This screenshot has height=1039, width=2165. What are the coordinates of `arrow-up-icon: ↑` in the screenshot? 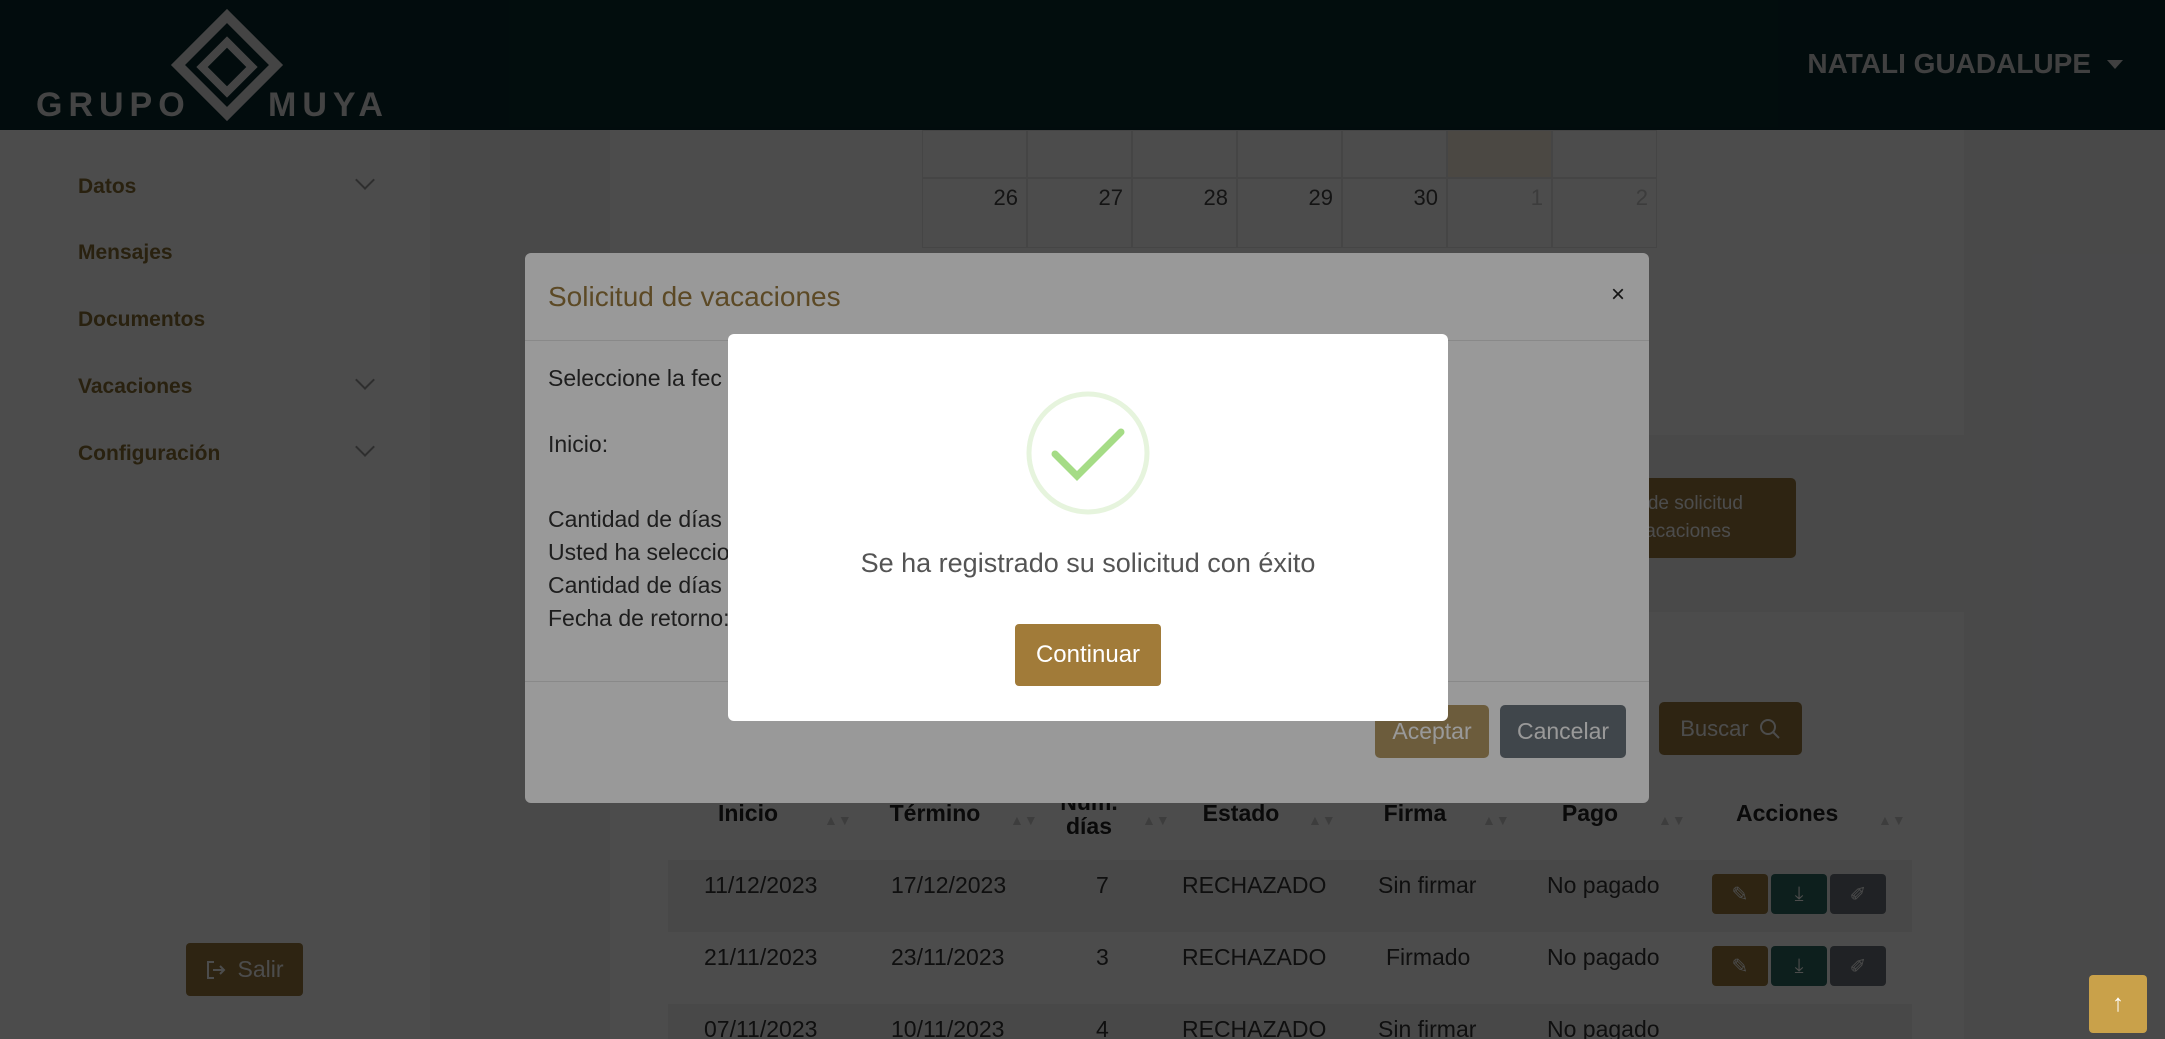 It's located at (2118, 1003).